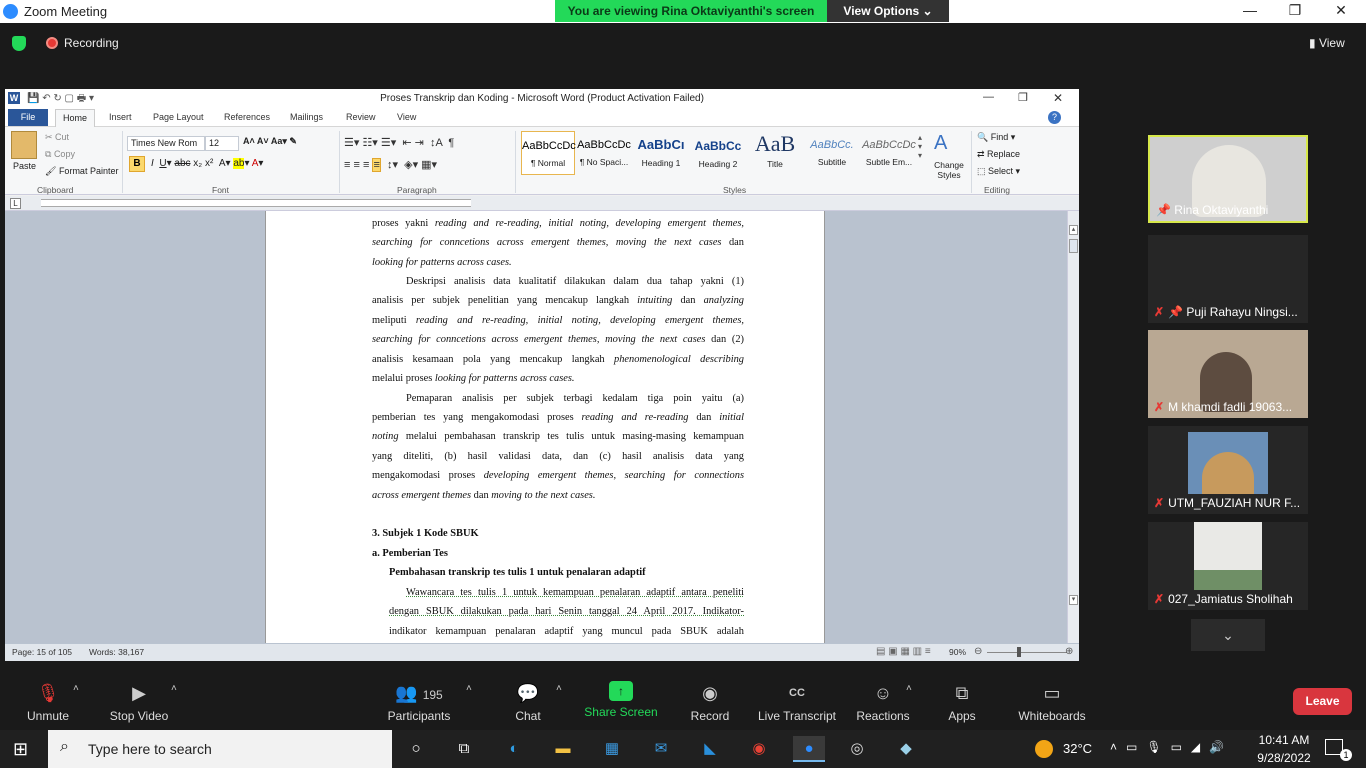 Image resolution: width=1366 pixels, height=768 pixels. What do you see at coordinates (661, 153) in the screenshot?
I see `style-heading-1: AaBbCı Heading 1` at bounding box center [661, 153].